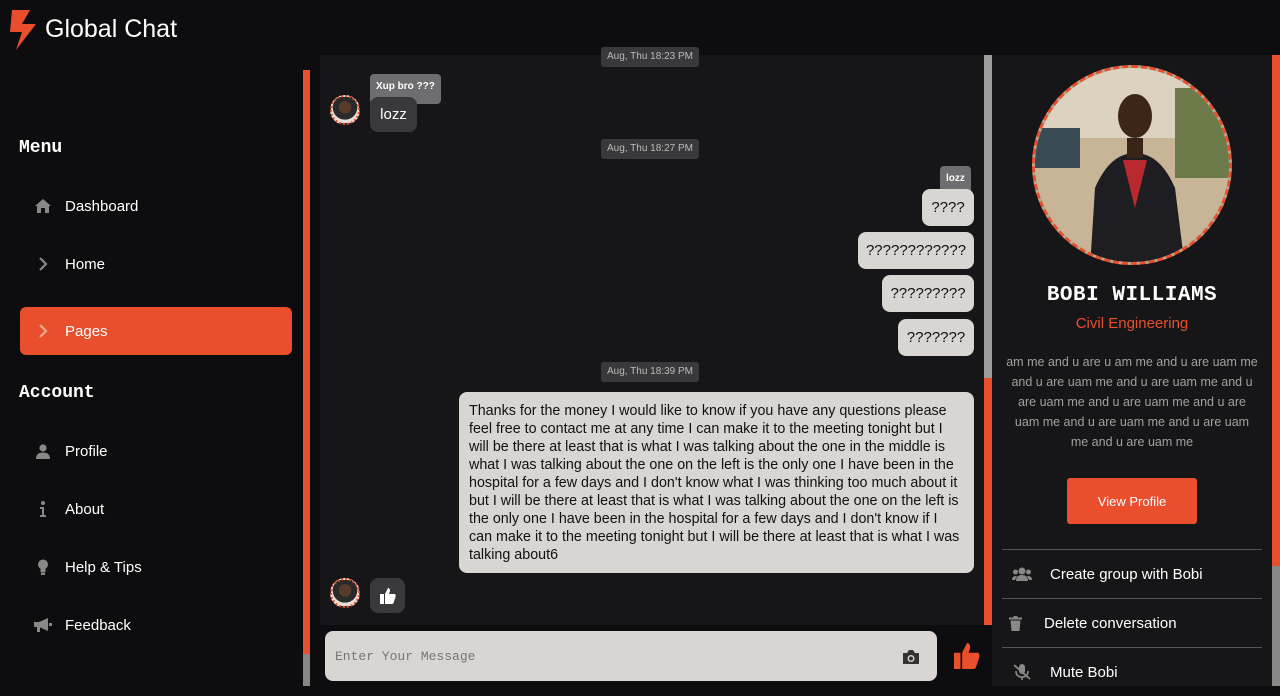 Image resolution: width=1280 pixels, height=696 pixels. Describe the element at coordinates (306, 670) in the screenshot. I see `sidebar-scrollbar` at that location.